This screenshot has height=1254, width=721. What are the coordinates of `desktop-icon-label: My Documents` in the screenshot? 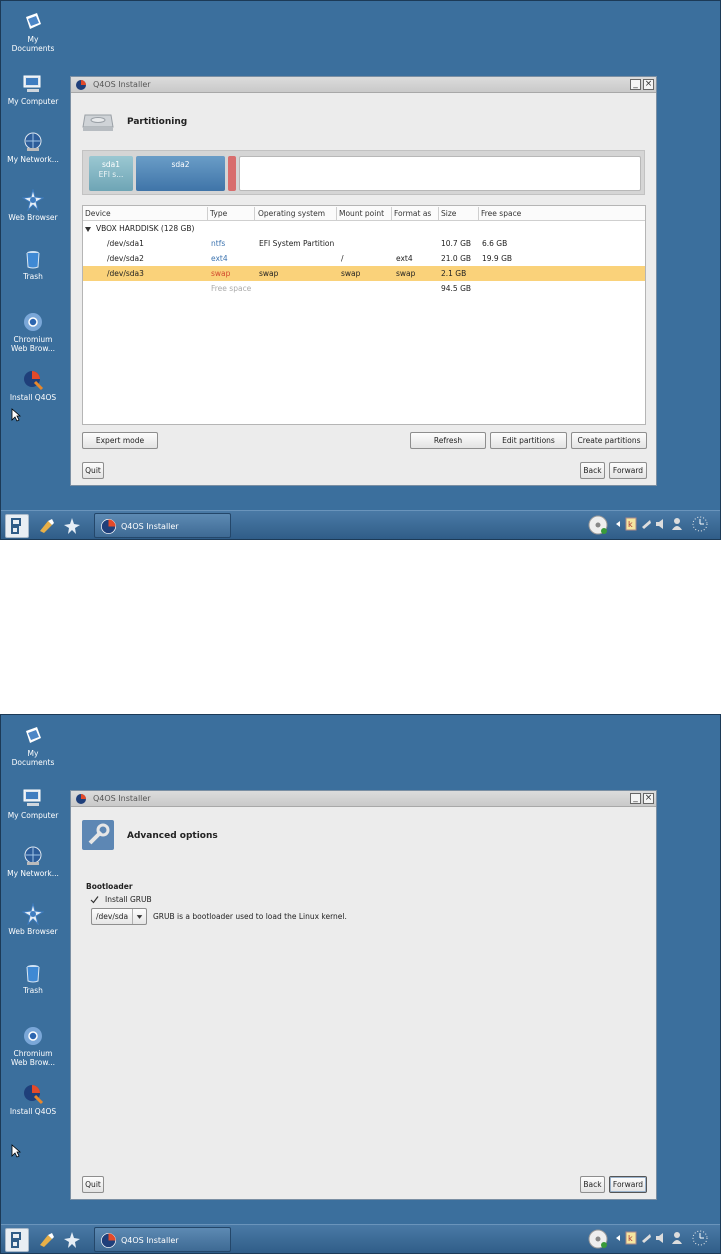 It's located at (33, 44).